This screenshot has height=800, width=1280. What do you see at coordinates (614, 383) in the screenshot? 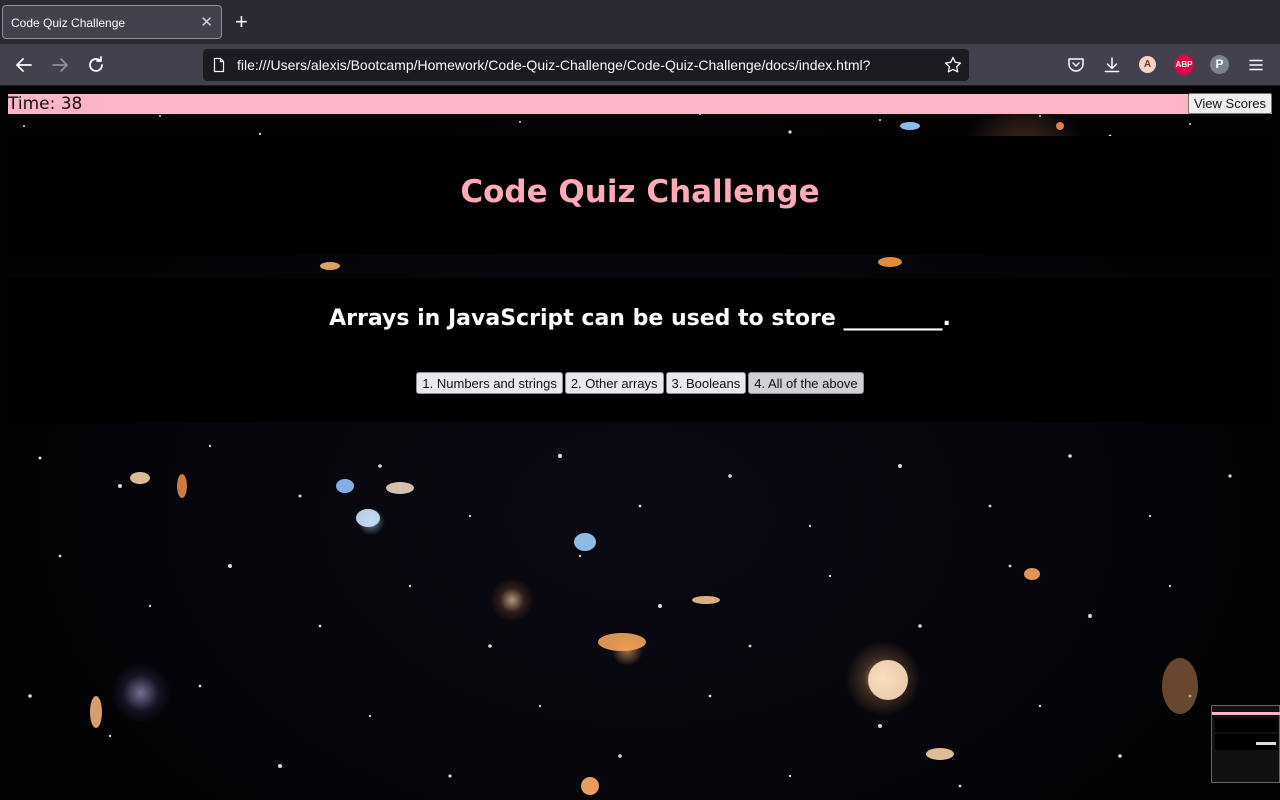
I see `answer-button-2: 2. Other arrays` at bounding box center [614, 383].